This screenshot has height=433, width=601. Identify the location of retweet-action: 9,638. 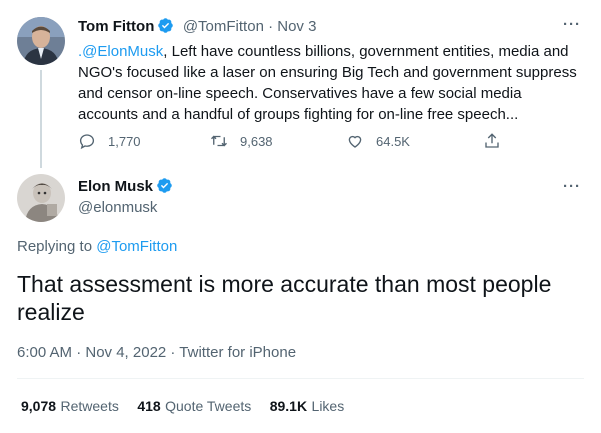
(241, 141).